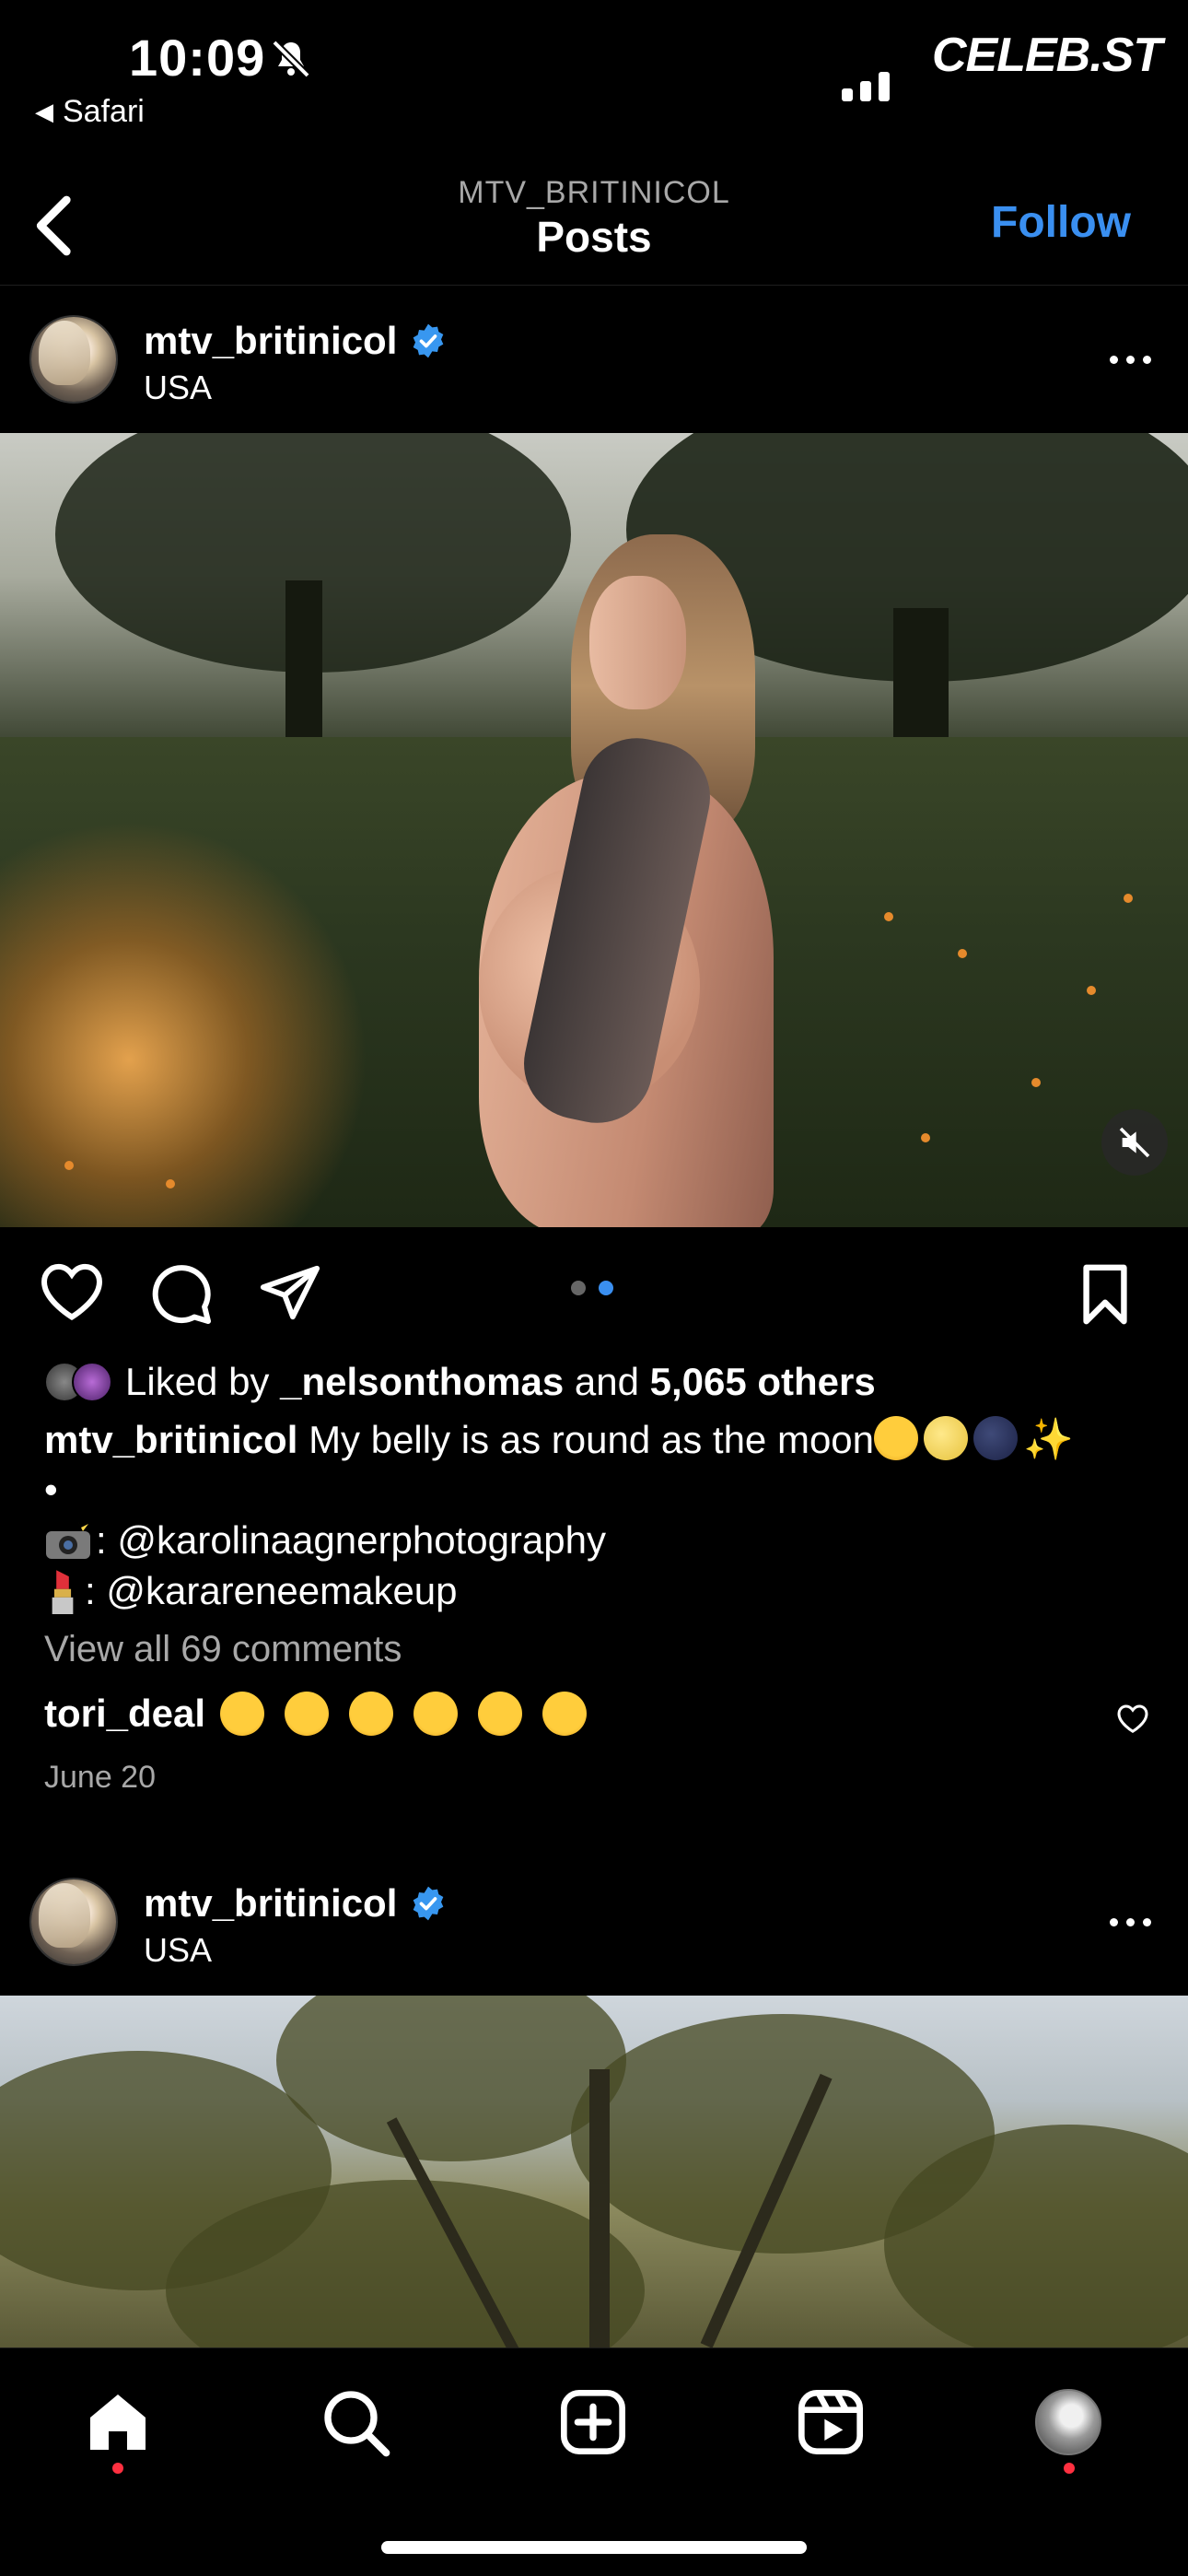 The width and height of the screenshot is (1188, 2576). I want to click on brand-logo: CELEB.ST, so click(1047, 55).